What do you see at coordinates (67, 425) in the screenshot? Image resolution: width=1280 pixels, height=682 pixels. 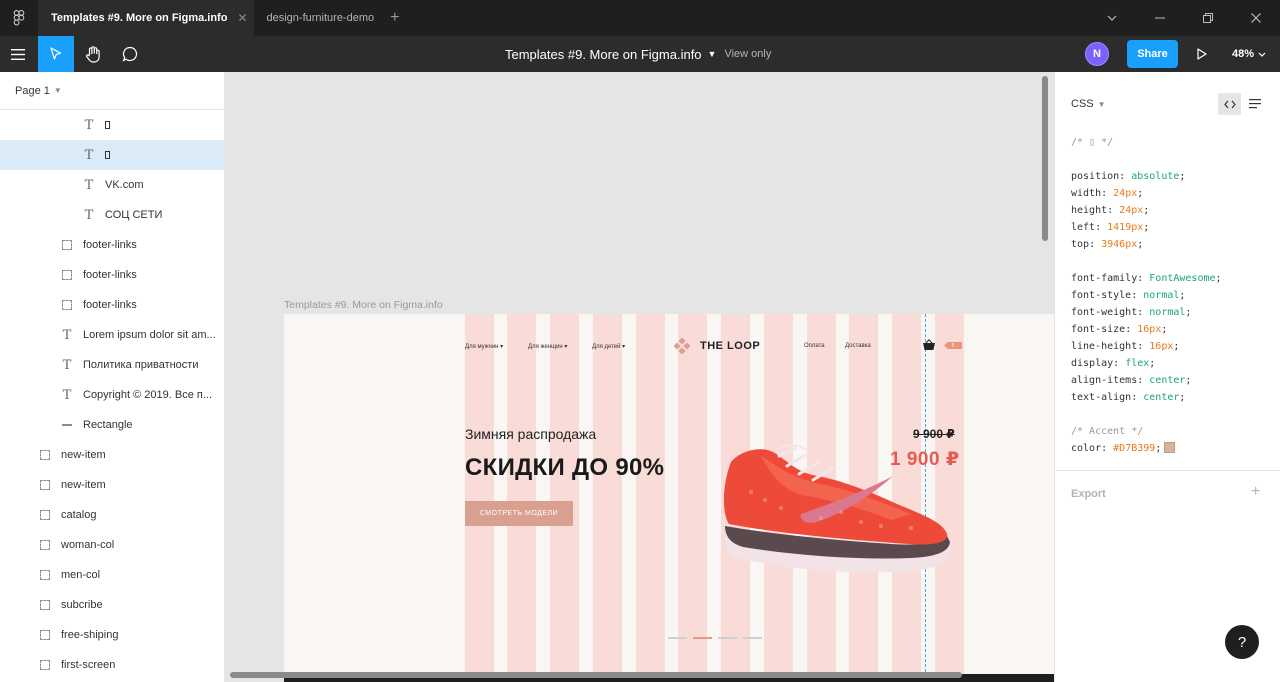 I see `rectangle-layer-icon` at bounding box center [67, 425].